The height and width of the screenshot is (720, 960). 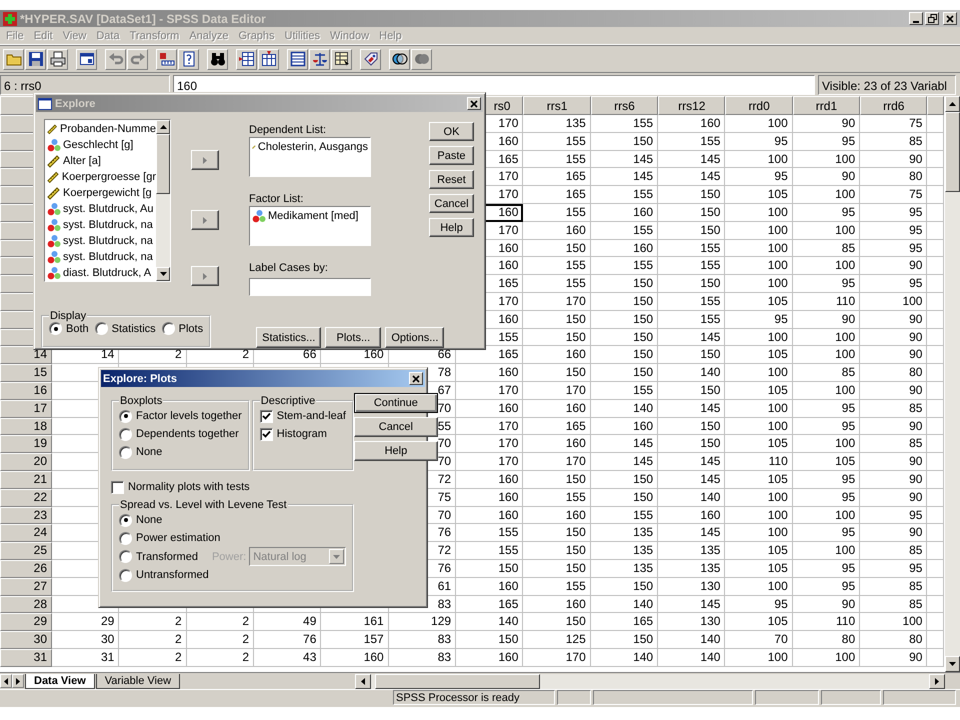 What do you see at coordinates (26, 373) in the screenshot?
I see `row-header: 15` at bounding box center [26, 373].